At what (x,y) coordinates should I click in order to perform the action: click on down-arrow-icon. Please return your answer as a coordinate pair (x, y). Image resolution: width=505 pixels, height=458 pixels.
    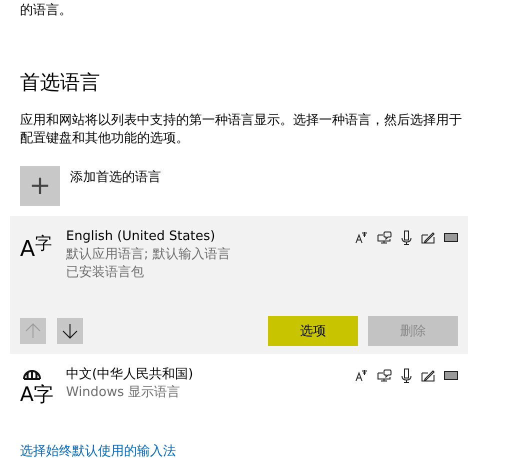
    Looking at the image, I should click on (70, 331).